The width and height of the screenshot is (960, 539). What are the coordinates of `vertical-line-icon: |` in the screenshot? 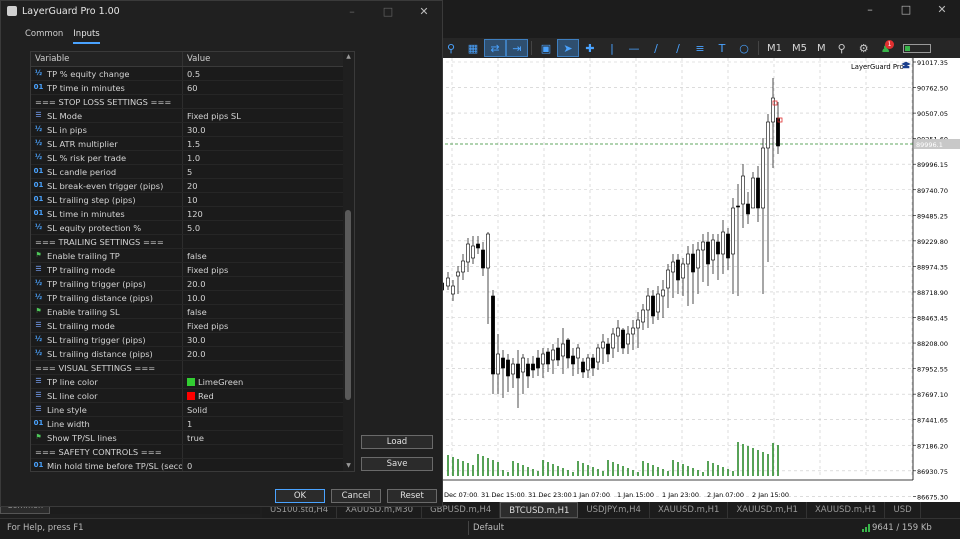 It's located at (612, 48).